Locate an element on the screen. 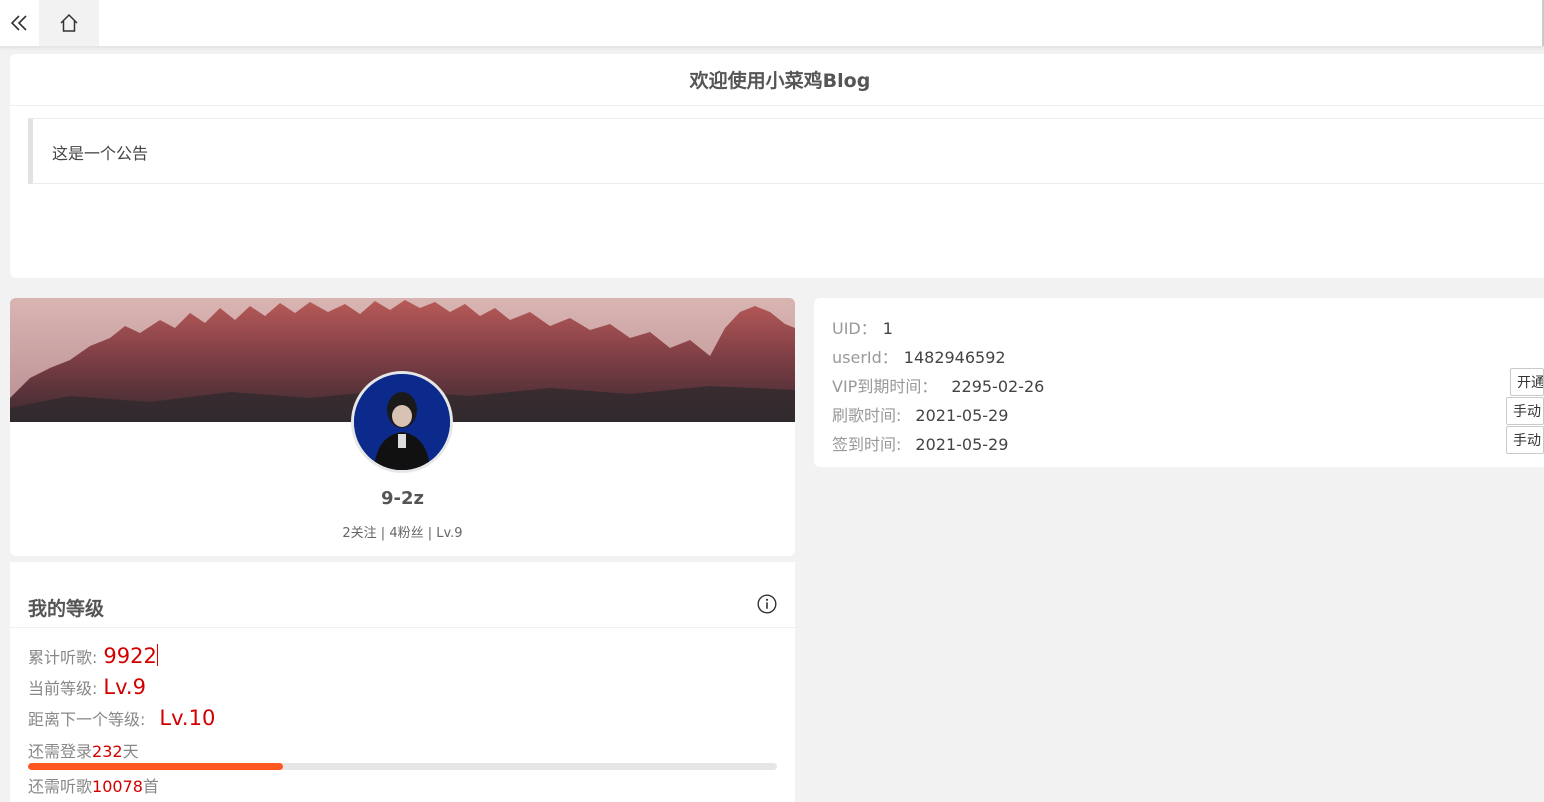 The width and height of the screenshot is (1544, 802). sidebar-toggle-button is located at coordinates (19, 23).